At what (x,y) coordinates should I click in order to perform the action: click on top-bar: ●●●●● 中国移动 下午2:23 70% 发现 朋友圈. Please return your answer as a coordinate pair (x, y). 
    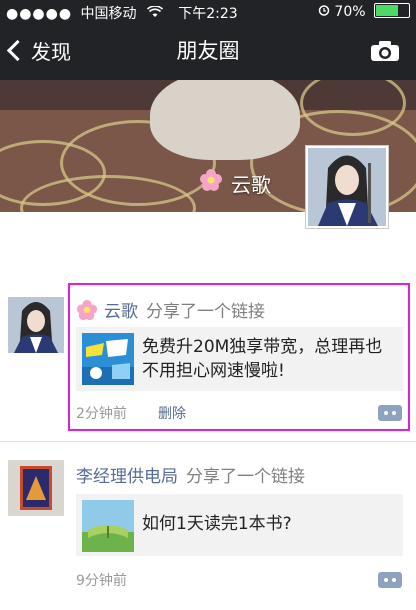
    Looking at the image, I should click on (208, 40).